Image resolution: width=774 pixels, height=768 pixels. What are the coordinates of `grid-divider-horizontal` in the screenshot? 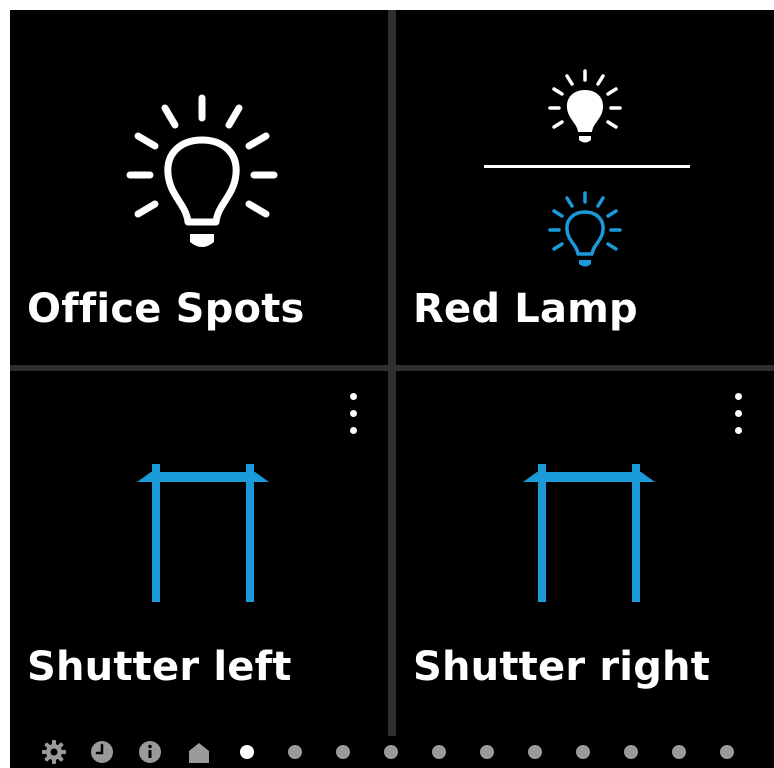 It's located at (392, 368).